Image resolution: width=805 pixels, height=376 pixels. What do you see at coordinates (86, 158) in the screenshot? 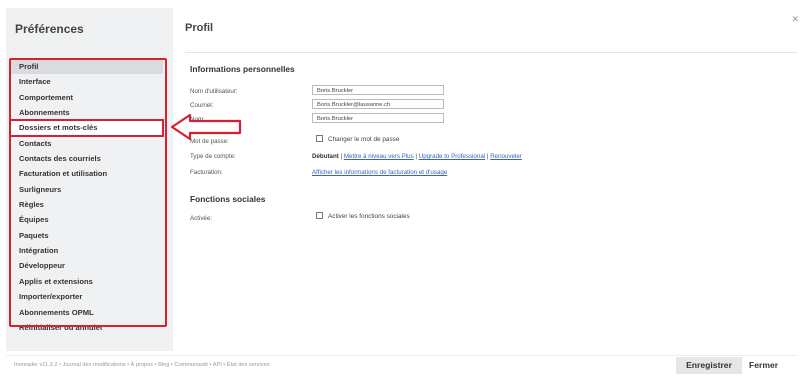
I see `sidebar-item-email-contacts: Contacts des courriels` at bounding box center [86, 158].